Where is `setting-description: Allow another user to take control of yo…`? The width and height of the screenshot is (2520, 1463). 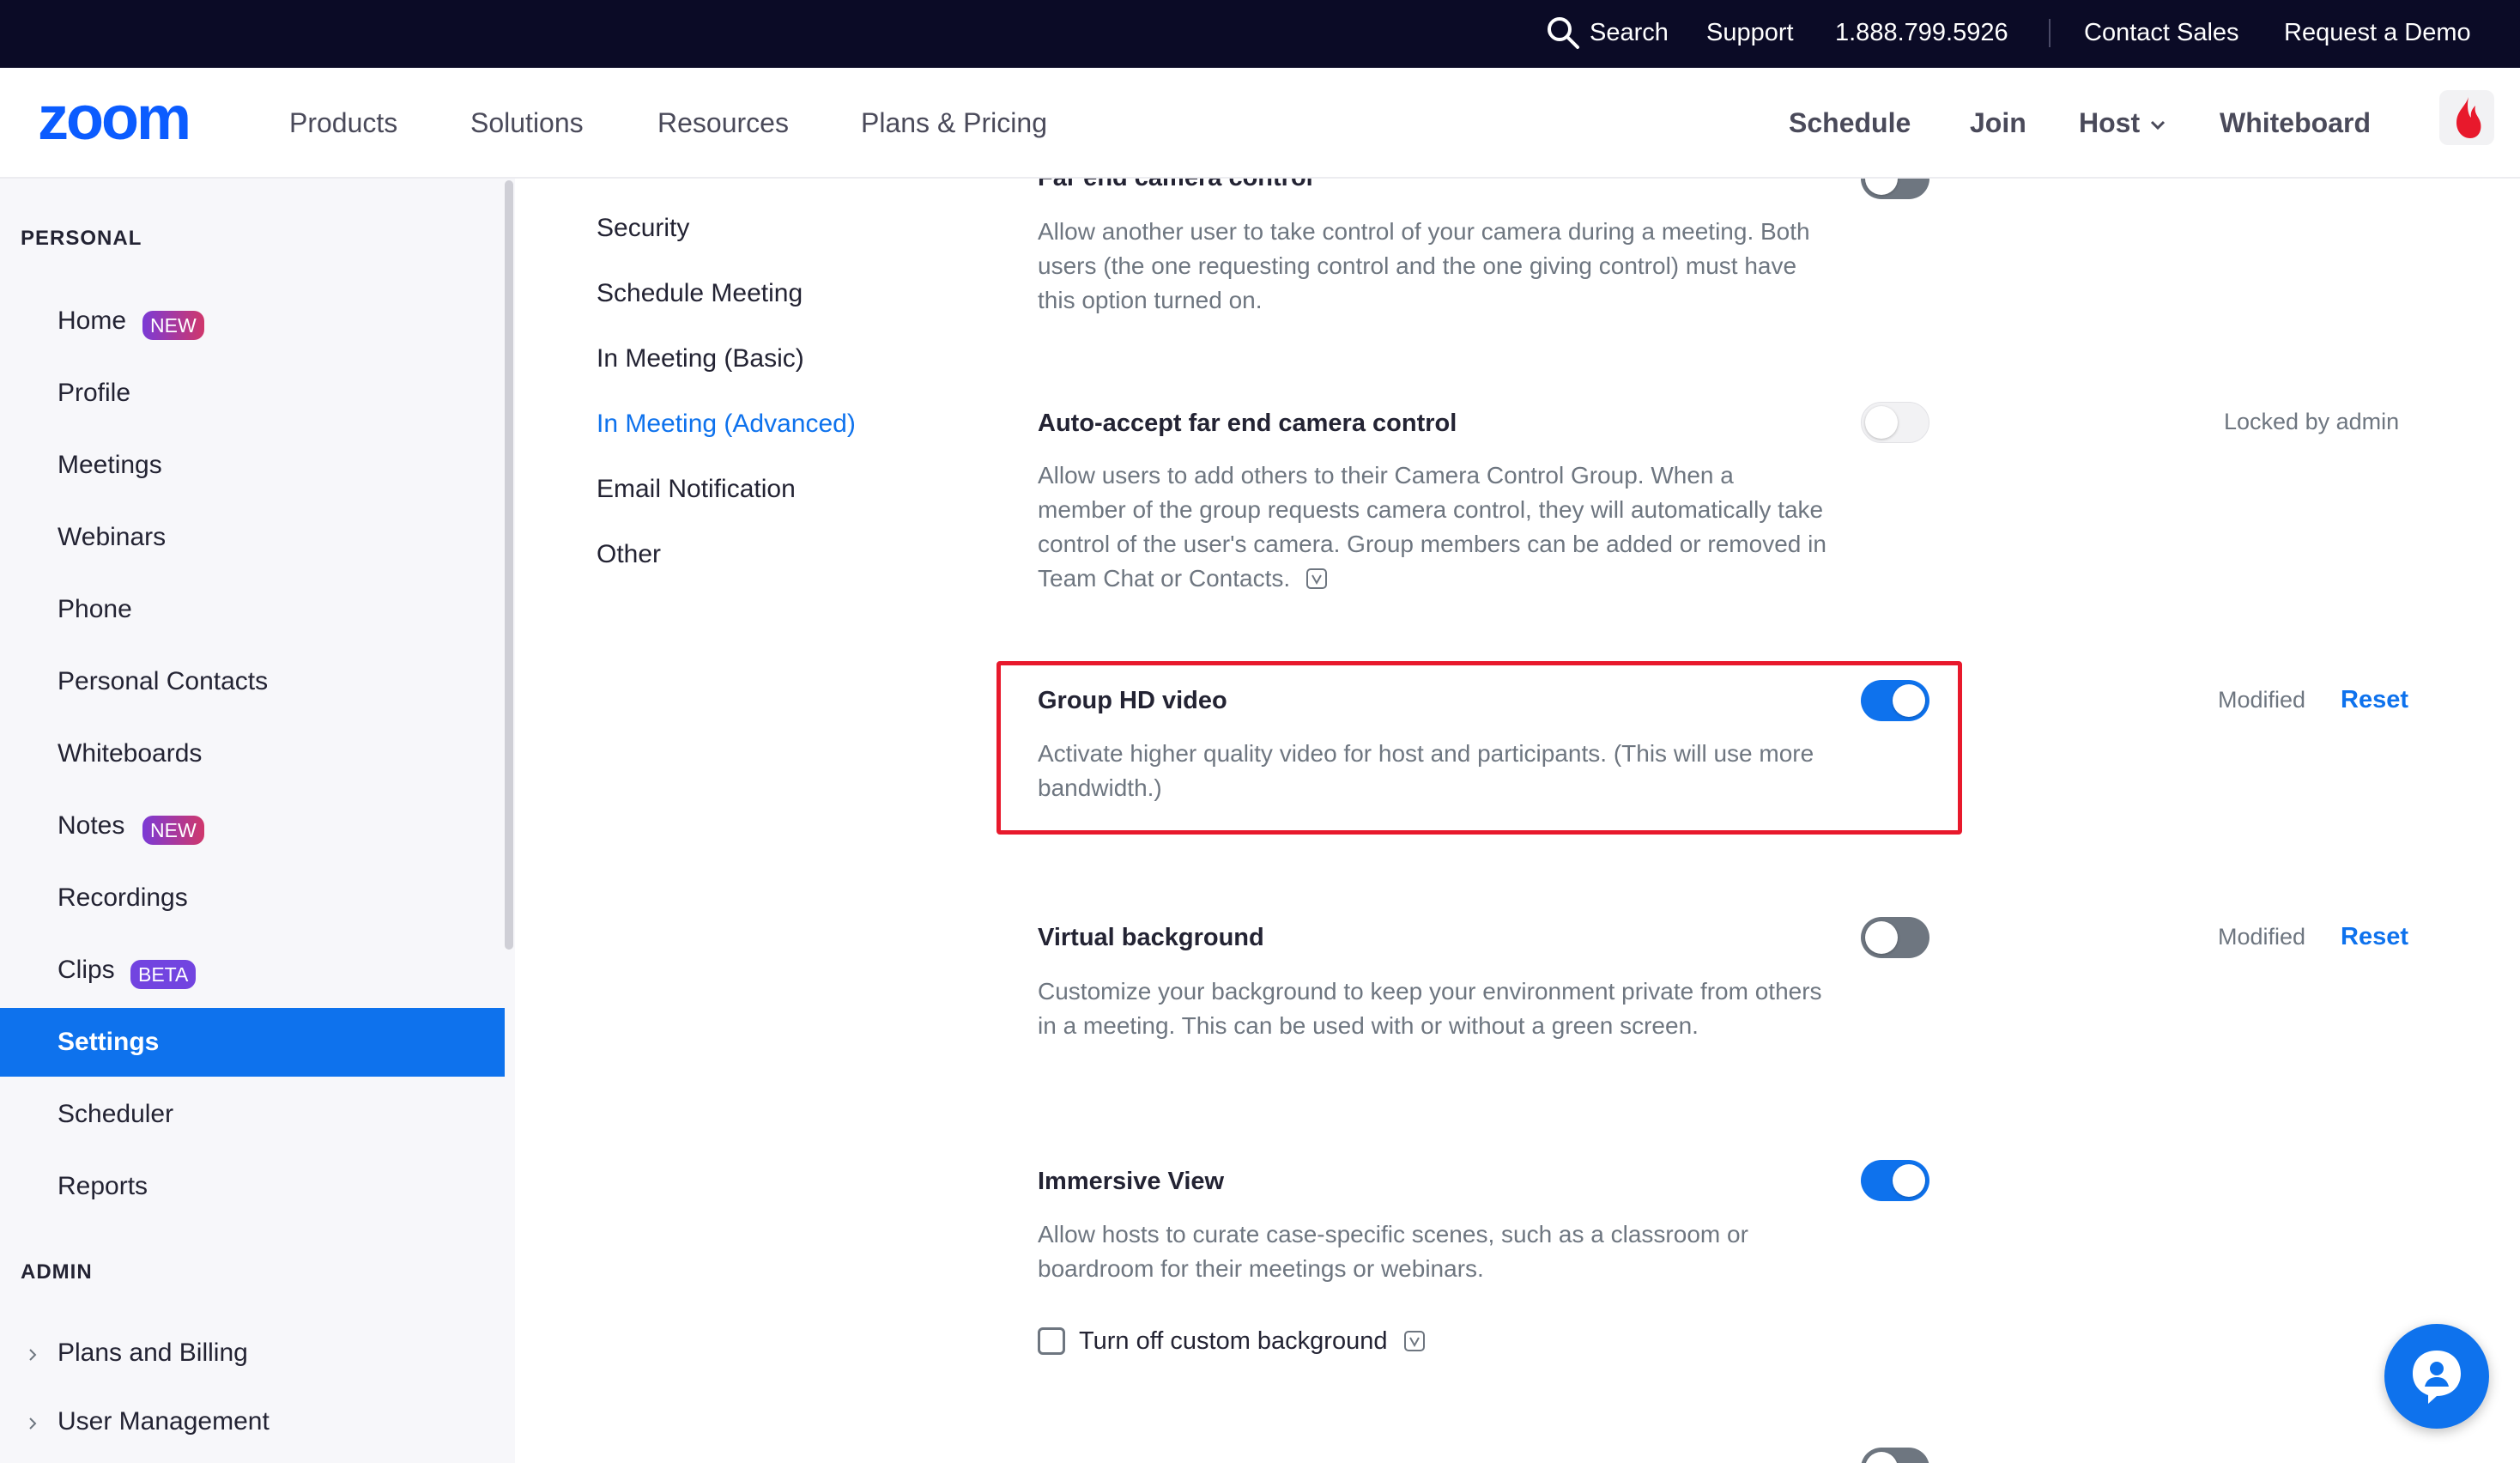 setting-description: Allow another user to take control of yo… is located at coordinates (1424, 265).